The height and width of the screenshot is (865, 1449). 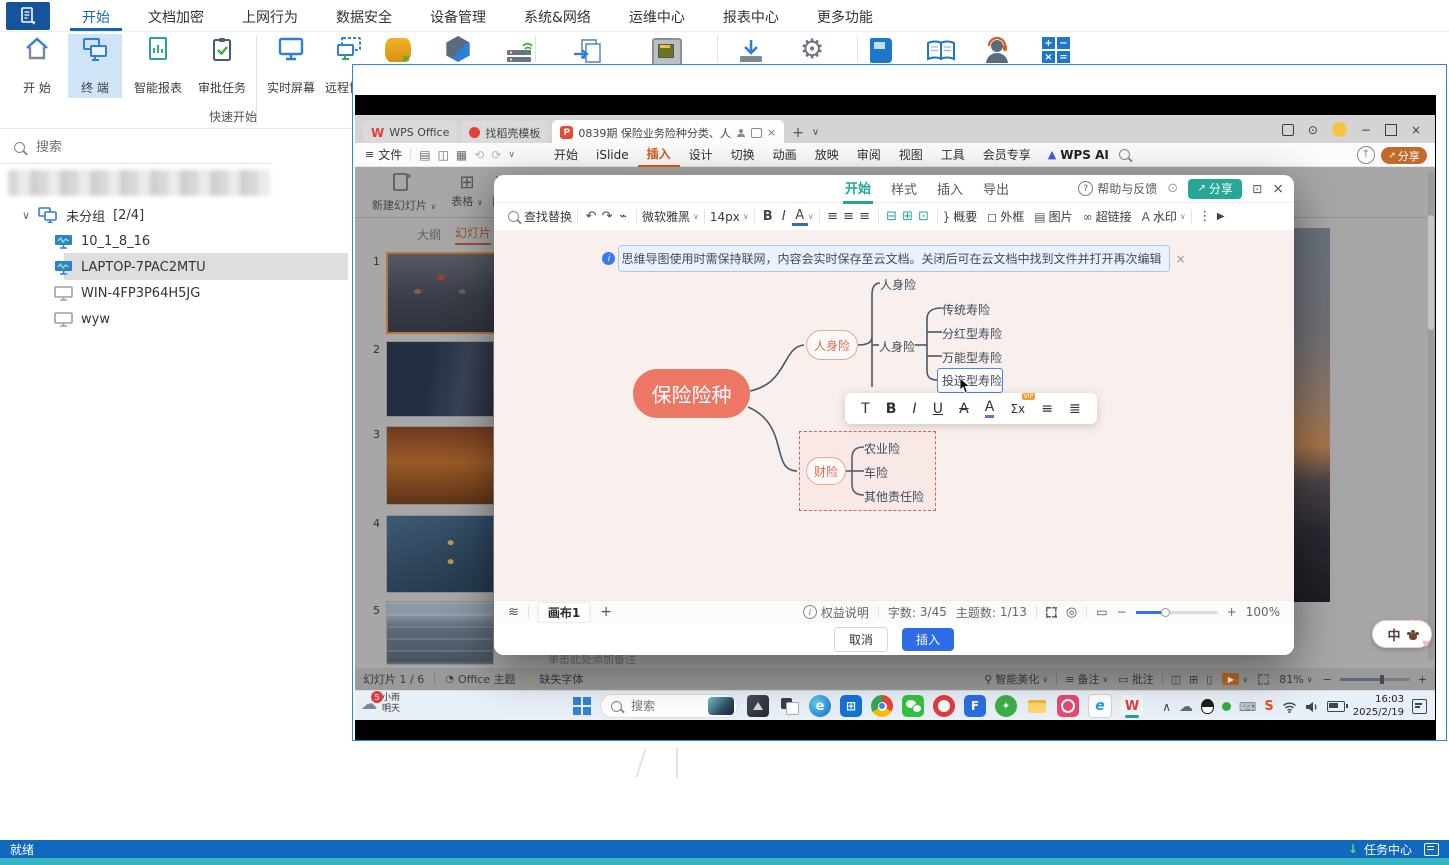 What do you see at coordinates (1366, 154) in the screenshot?
I see `cloud-sync-icon: ↑` at bounding box center [1366, 154].